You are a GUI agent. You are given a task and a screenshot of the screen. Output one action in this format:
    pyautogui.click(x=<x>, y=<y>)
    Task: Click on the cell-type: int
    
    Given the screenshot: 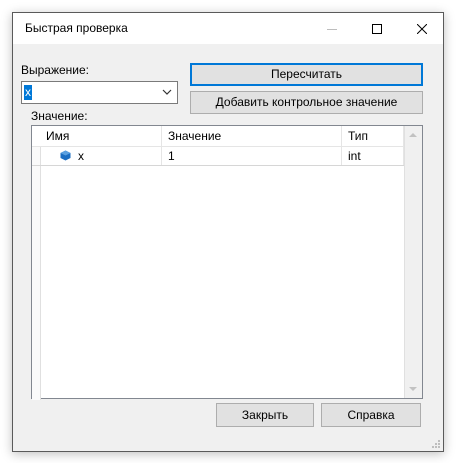 What is the action you would take?
    pyautogui.click(x=373, y=156)
    